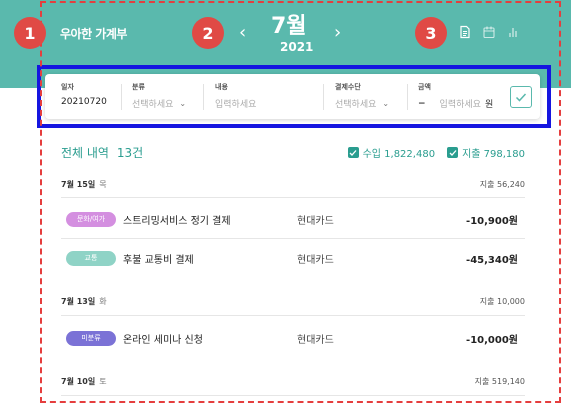 This screenshot has width=571, height=404. Describe the element at coordinates (91, 258) in the screenshot. I see `category-badge: 교통` at that location.